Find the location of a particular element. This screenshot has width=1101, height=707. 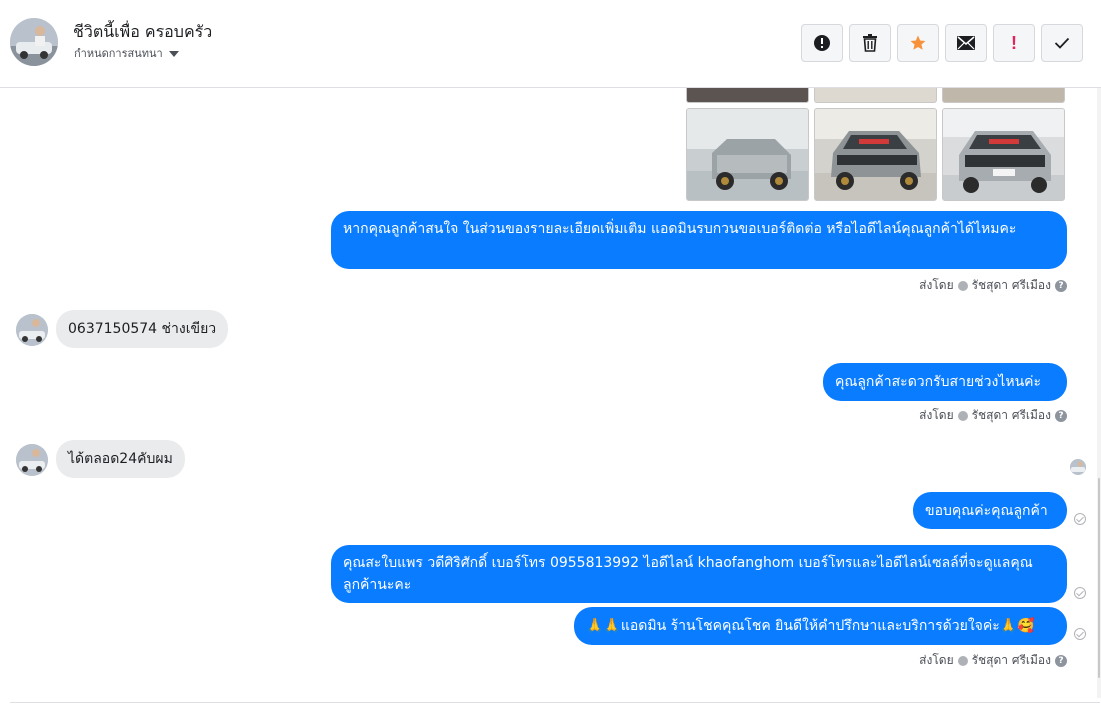

check-icon is located at coordinates (1062, 43).